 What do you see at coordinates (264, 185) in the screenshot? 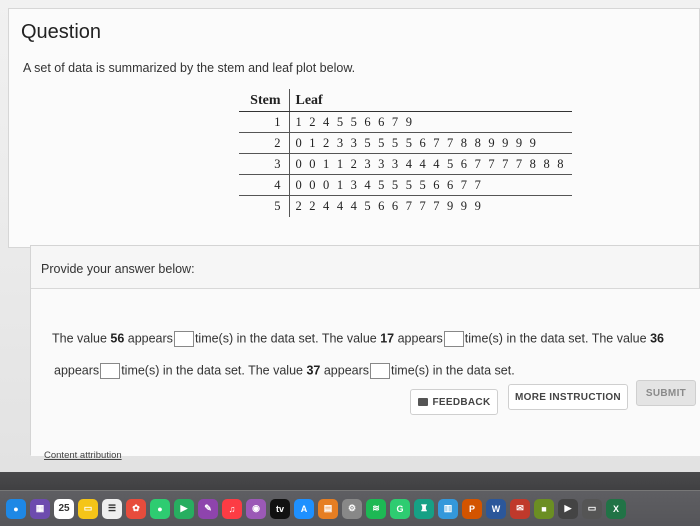
I see `stem-cell: 4` at bounding box center [264, 185].